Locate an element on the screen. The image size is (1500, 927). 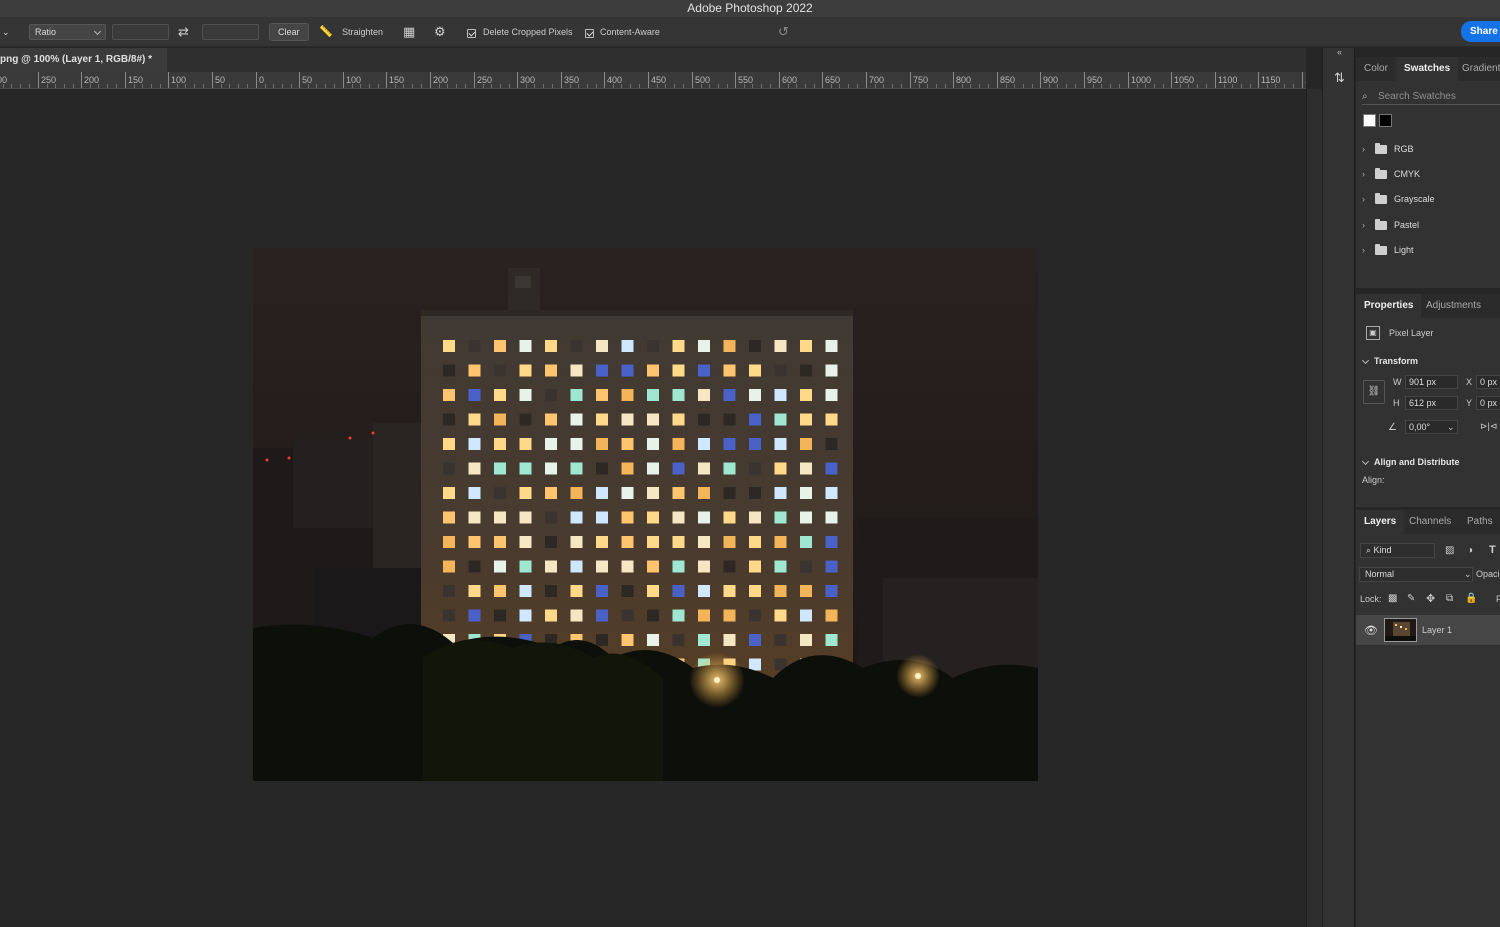
delete-cropped-pixels-label: Delete Cropped Pixels is located at coordinates (528, 32).